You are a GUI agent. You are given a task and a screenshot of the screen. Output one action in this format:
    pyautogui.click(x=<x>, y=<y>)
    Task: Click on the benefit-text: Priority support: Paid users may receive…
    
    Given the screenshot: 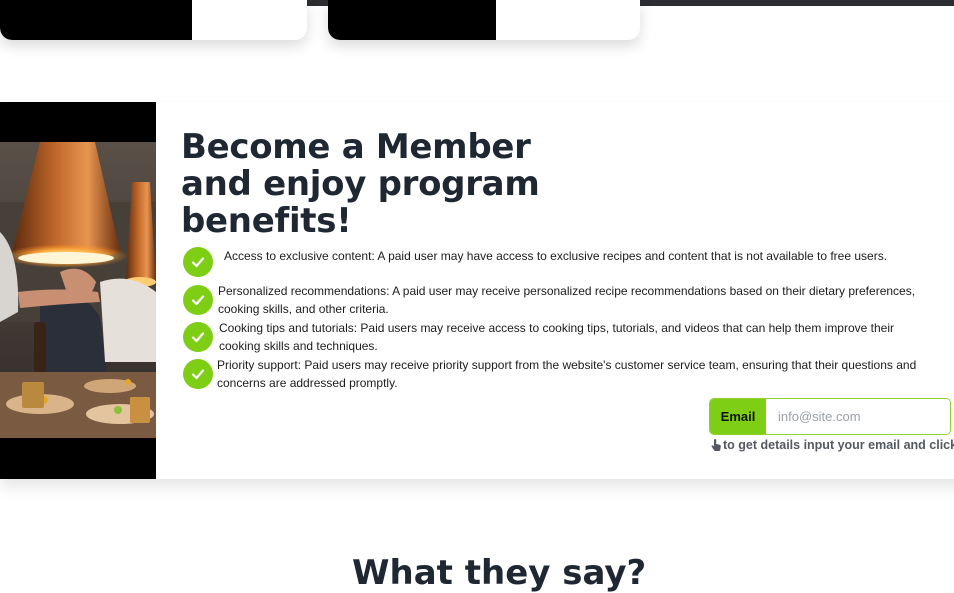 What is the action you would take?
    pyautogui.click(x=567, y=374)
    